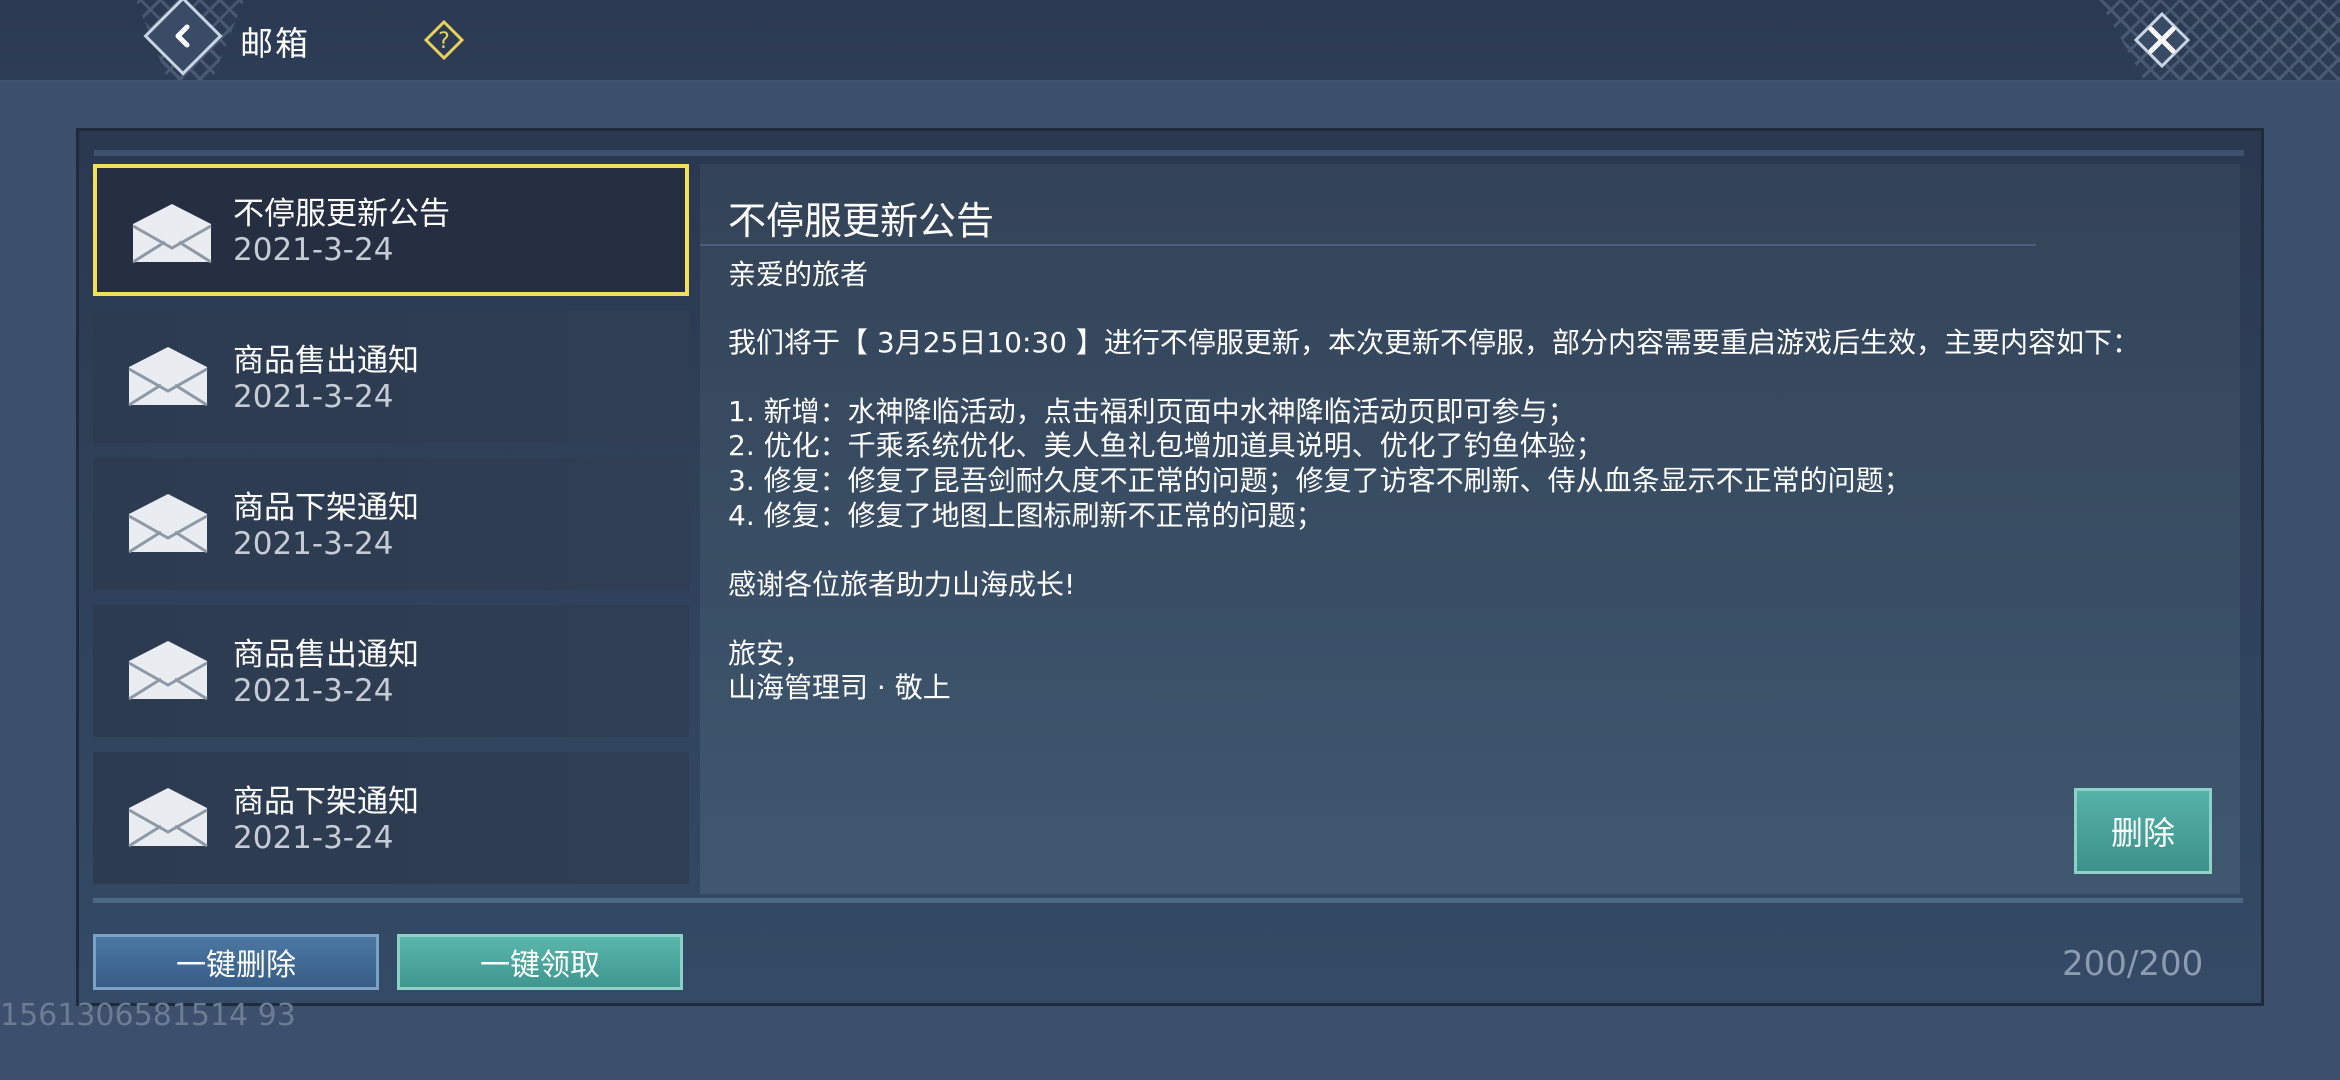 Image resolution: width=2340 pixels, height=1080 pixels. What do you see at coordinates (540, 962) in the screenshot?
I see `claim-all-button: 一键领取` at bounding box center [540, 962].